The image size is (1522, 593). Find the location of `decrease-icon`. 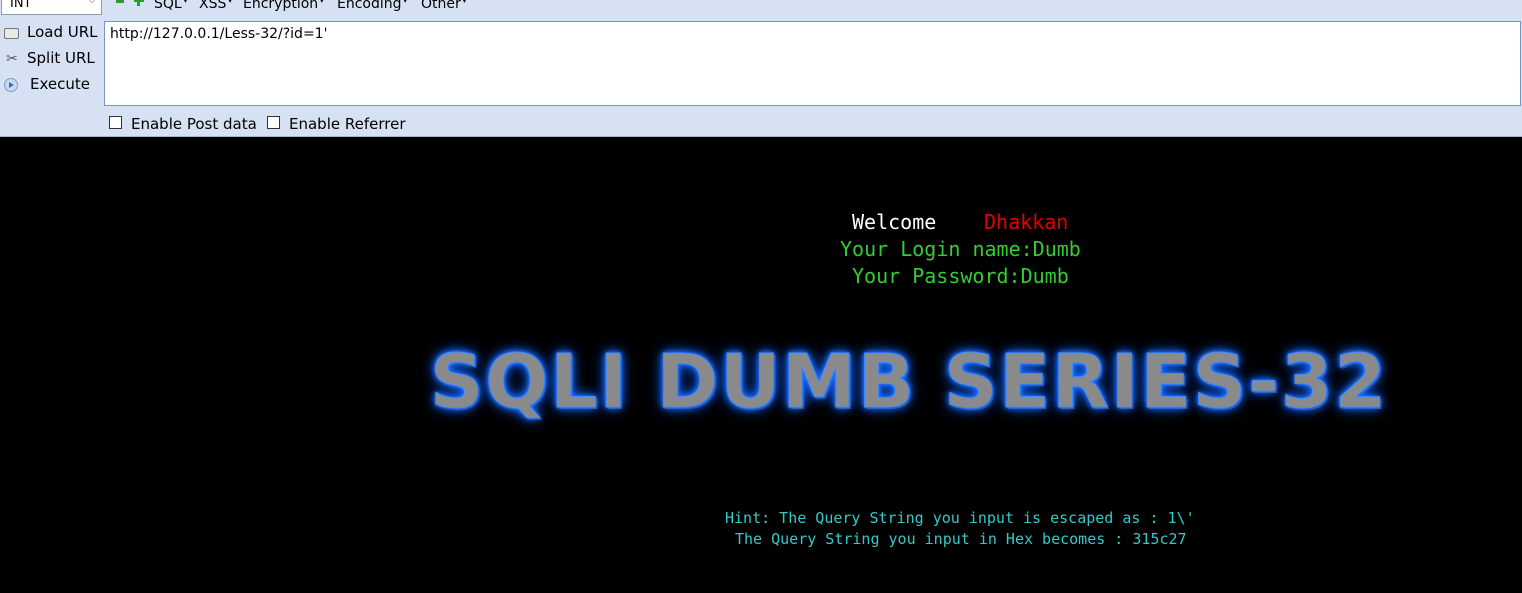

decrease-icon is located at coordinates (120, 1).